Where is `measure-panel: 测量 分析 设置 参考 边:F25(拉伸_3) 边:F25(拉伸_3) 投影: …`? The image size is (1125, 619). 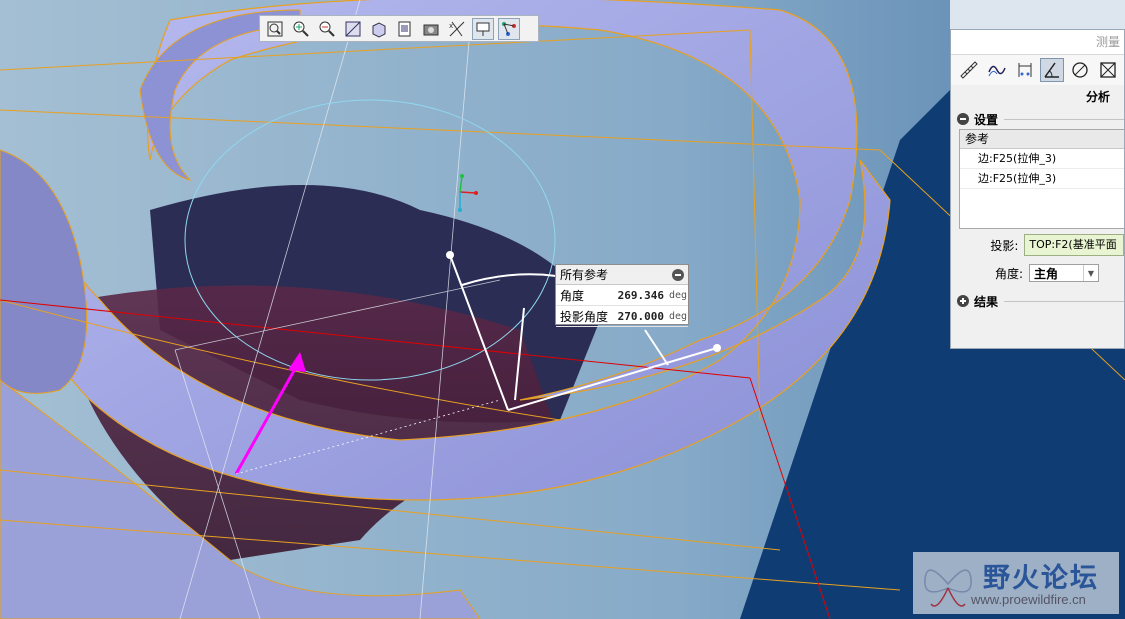 measure-panel: 测量 分析 设置 参考 边:F25(拉伸_3) 边:F25(拉伸_3) 投影: … is located at coordinates (1037, 189).